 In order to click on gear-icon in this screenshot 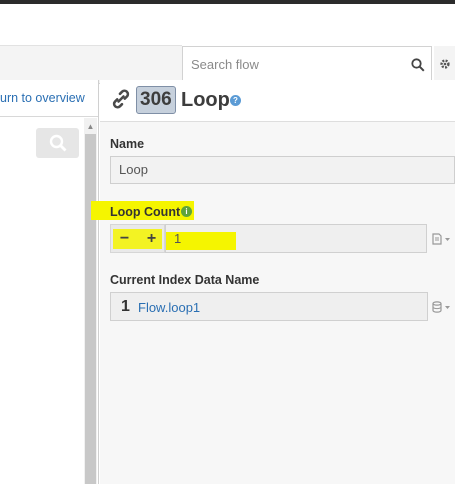, I will do `click(444, 64)`.